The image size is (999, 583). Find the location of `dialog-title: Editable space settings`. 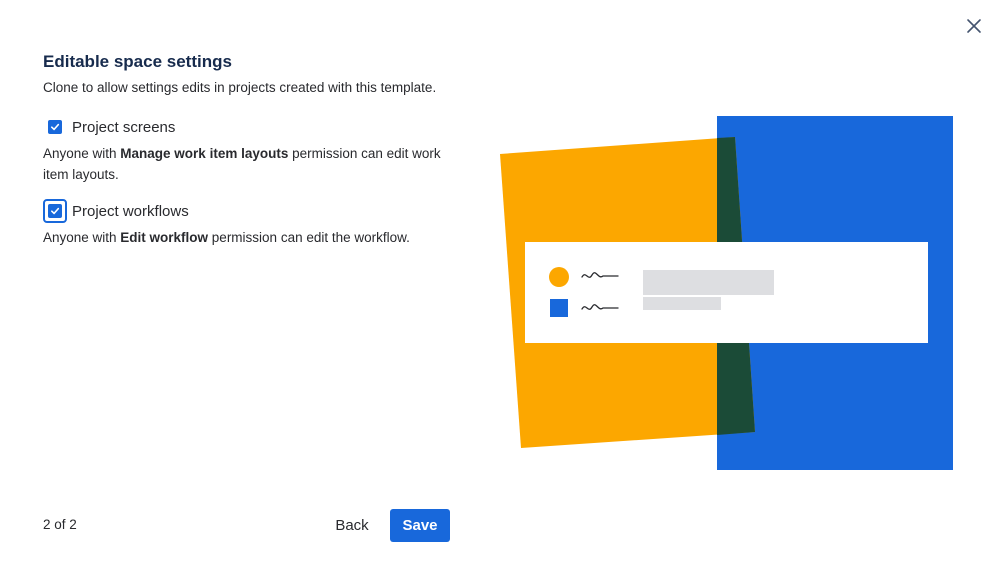

dialog-title: Editable space settings is located at coordinates (137, 61).